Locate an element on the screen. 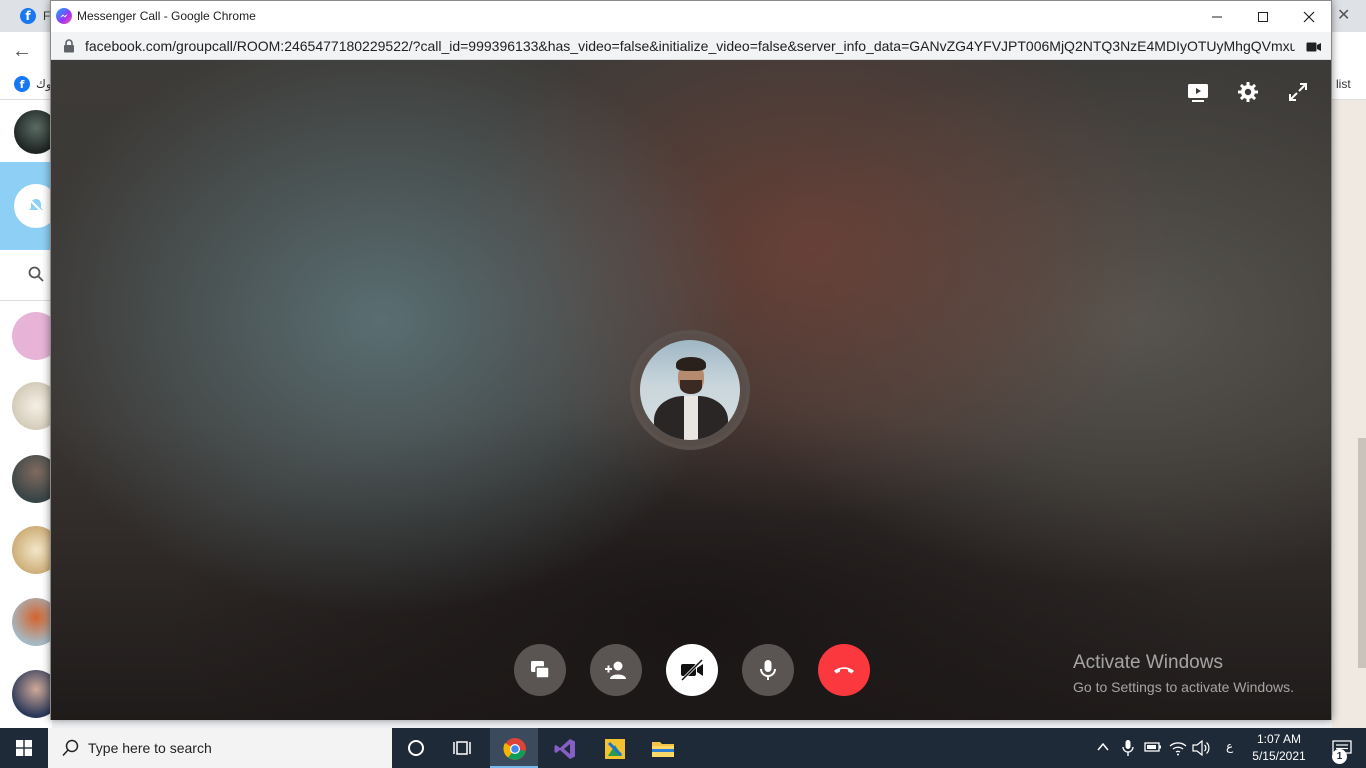 This screenshot has width=1366, height=768. visual-studio-icon is located at coordinates (564, 749).